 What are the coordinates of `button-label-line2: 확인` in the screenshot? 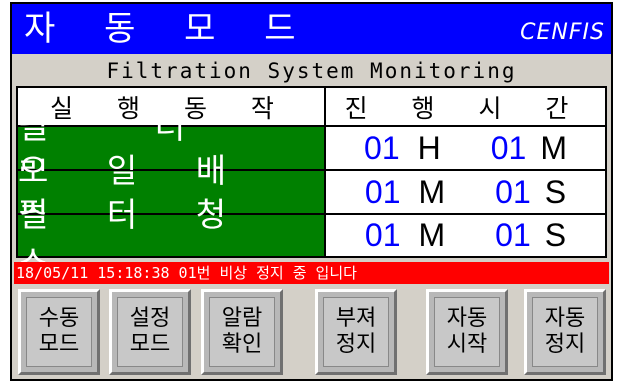 It's located at (242, 344).